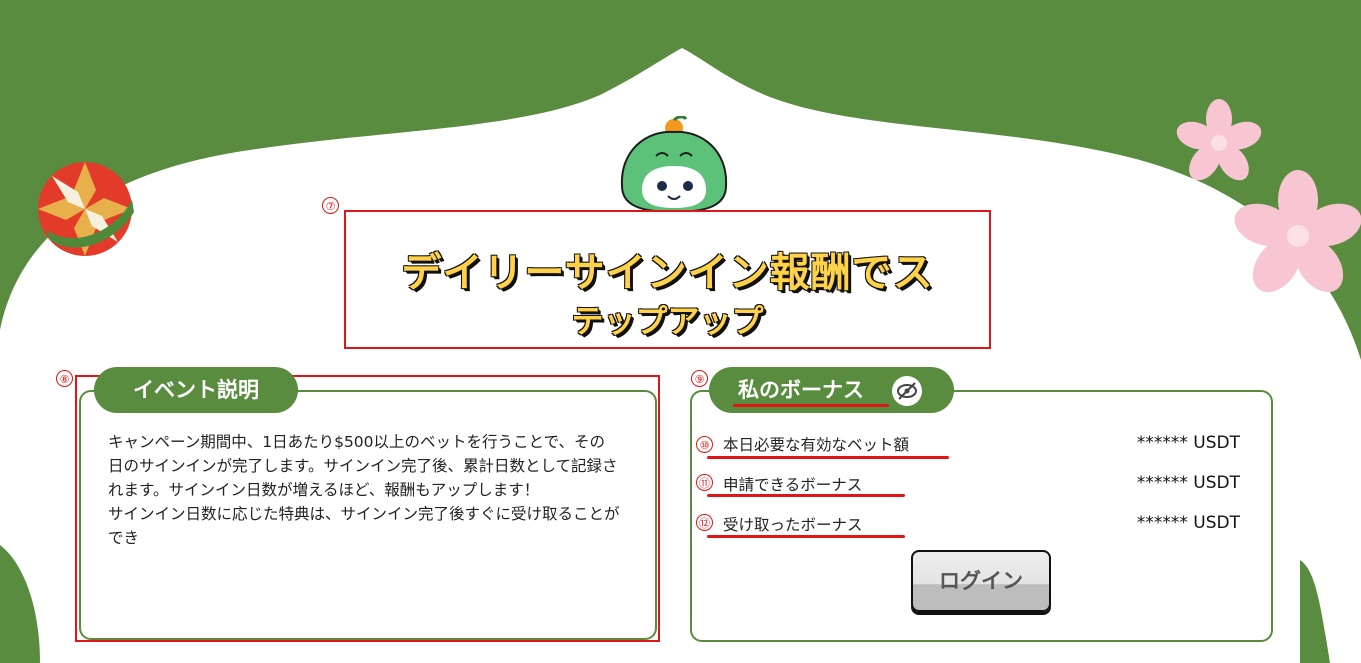  Describe the element at coordinates (330, 205) in the screenshot. I see `annotation-marker-7: ⑦` at that location.